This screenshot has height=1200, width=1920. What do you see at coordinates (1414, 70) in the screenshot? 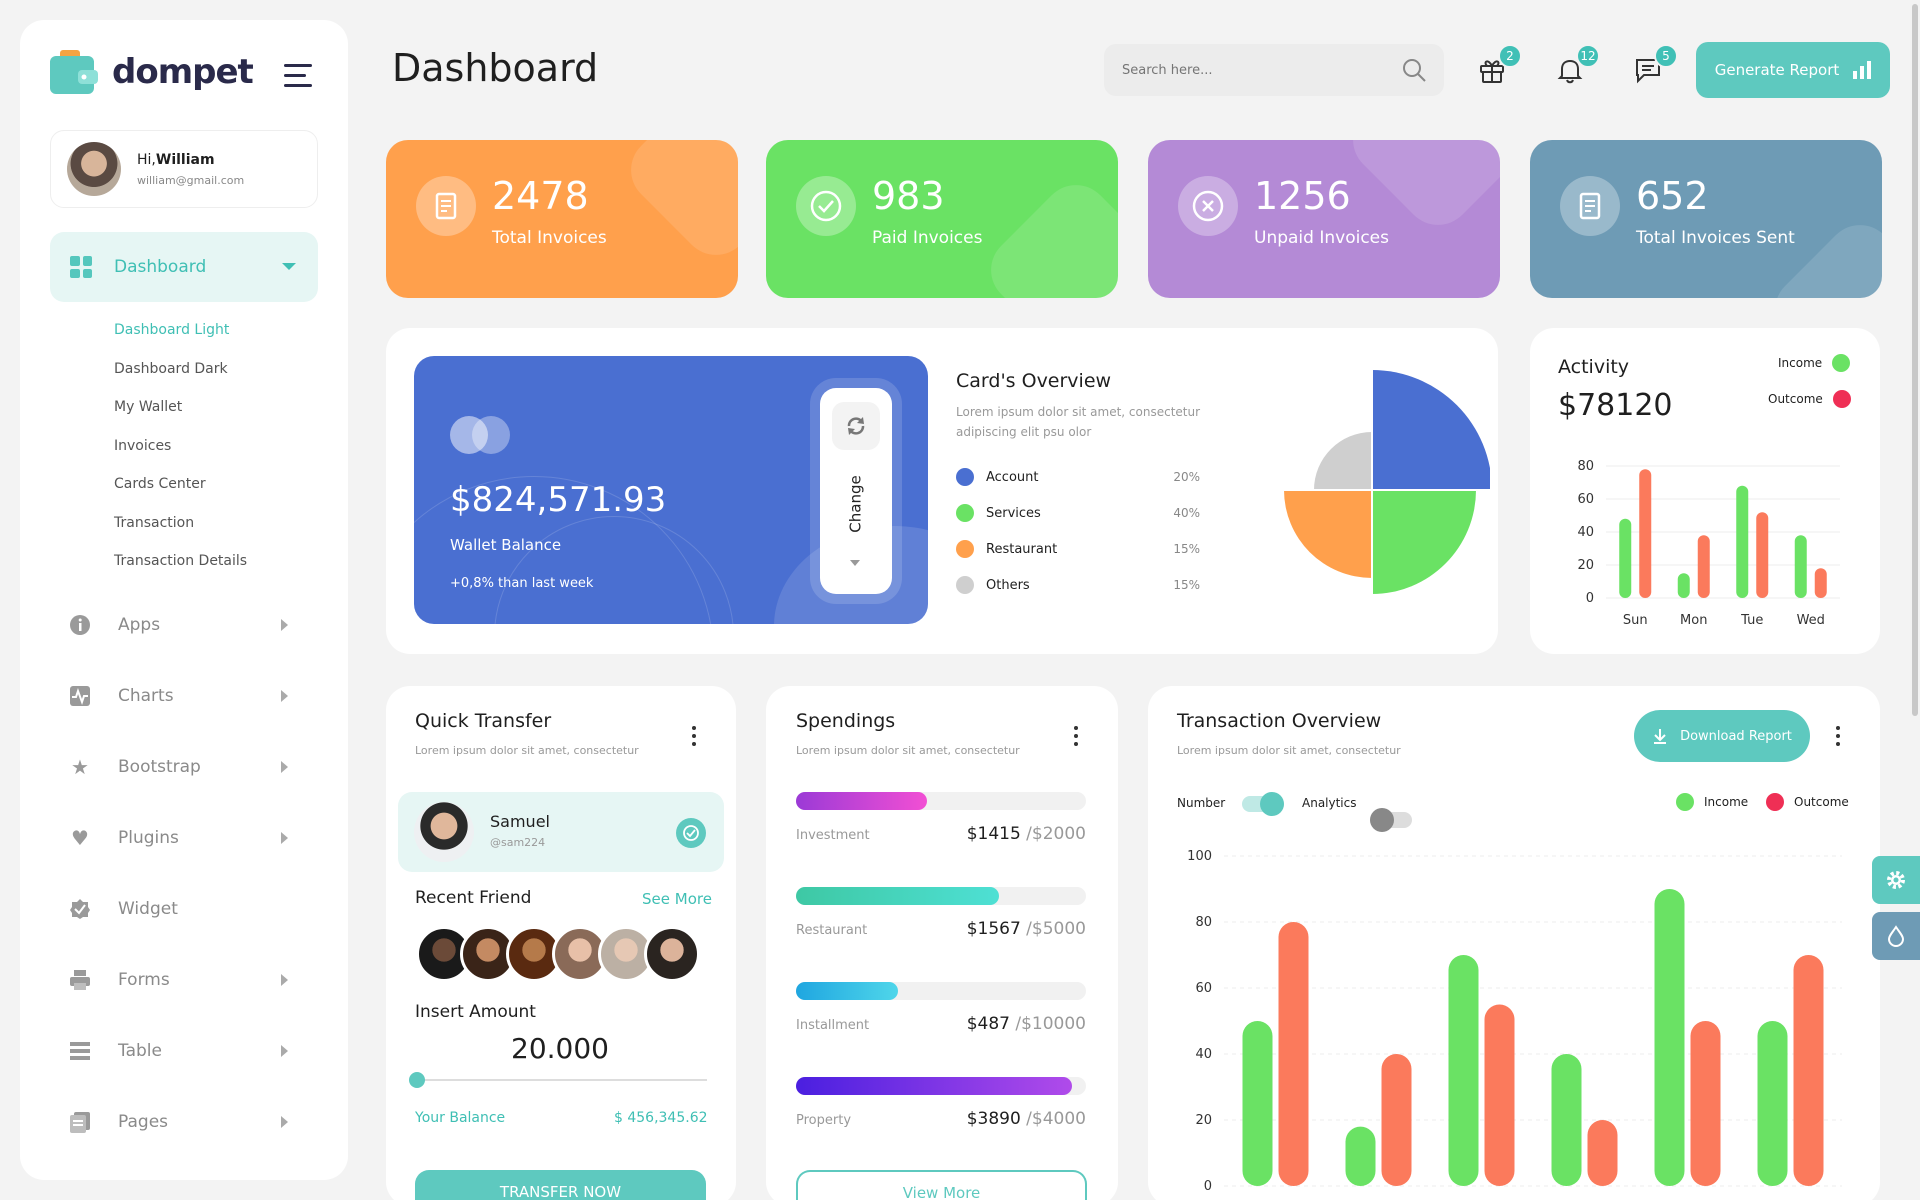
I see `search-icon` at bounding box center [1414, 70].